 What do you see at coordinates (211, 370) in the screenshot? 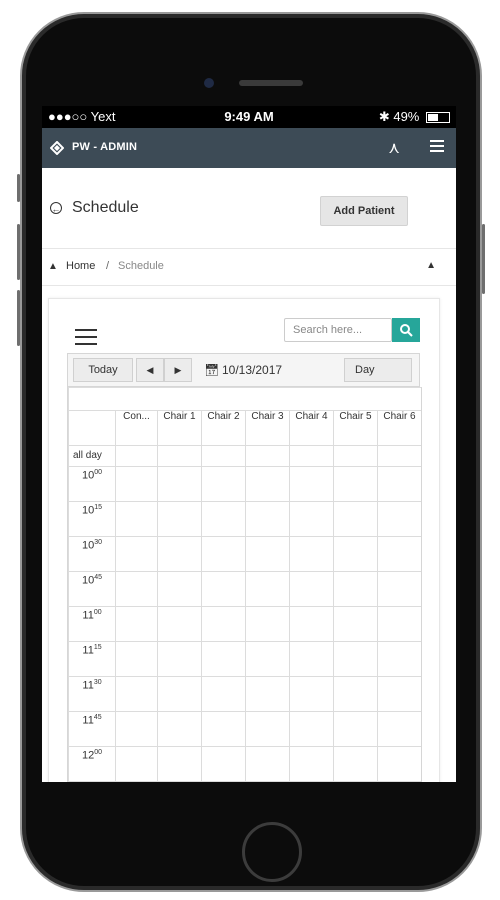
I see `calendar-icon: 📅︎` at bounding box center [211, 370].